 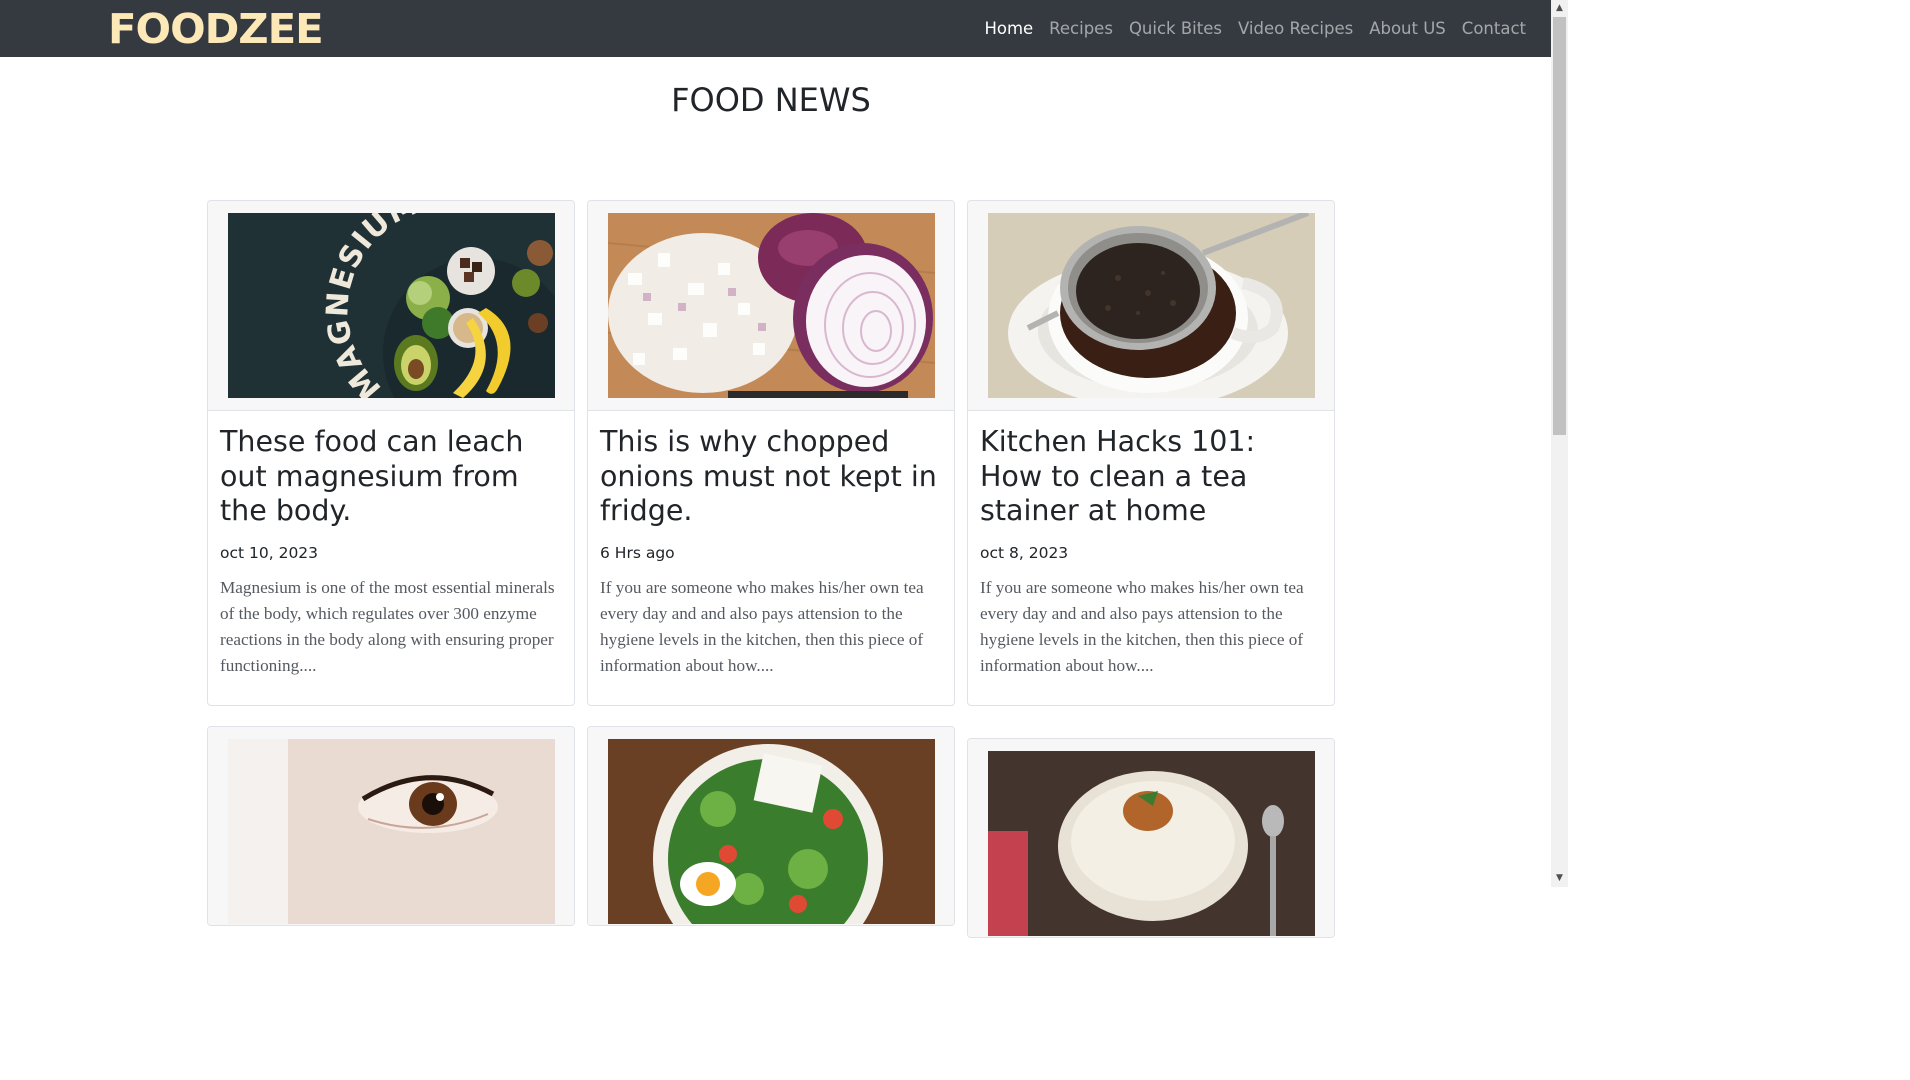 What do you see at coordinates (1559, 226) in the screenshot?
I see `scrollbar-thumb` at bounding box center [1559, 226].